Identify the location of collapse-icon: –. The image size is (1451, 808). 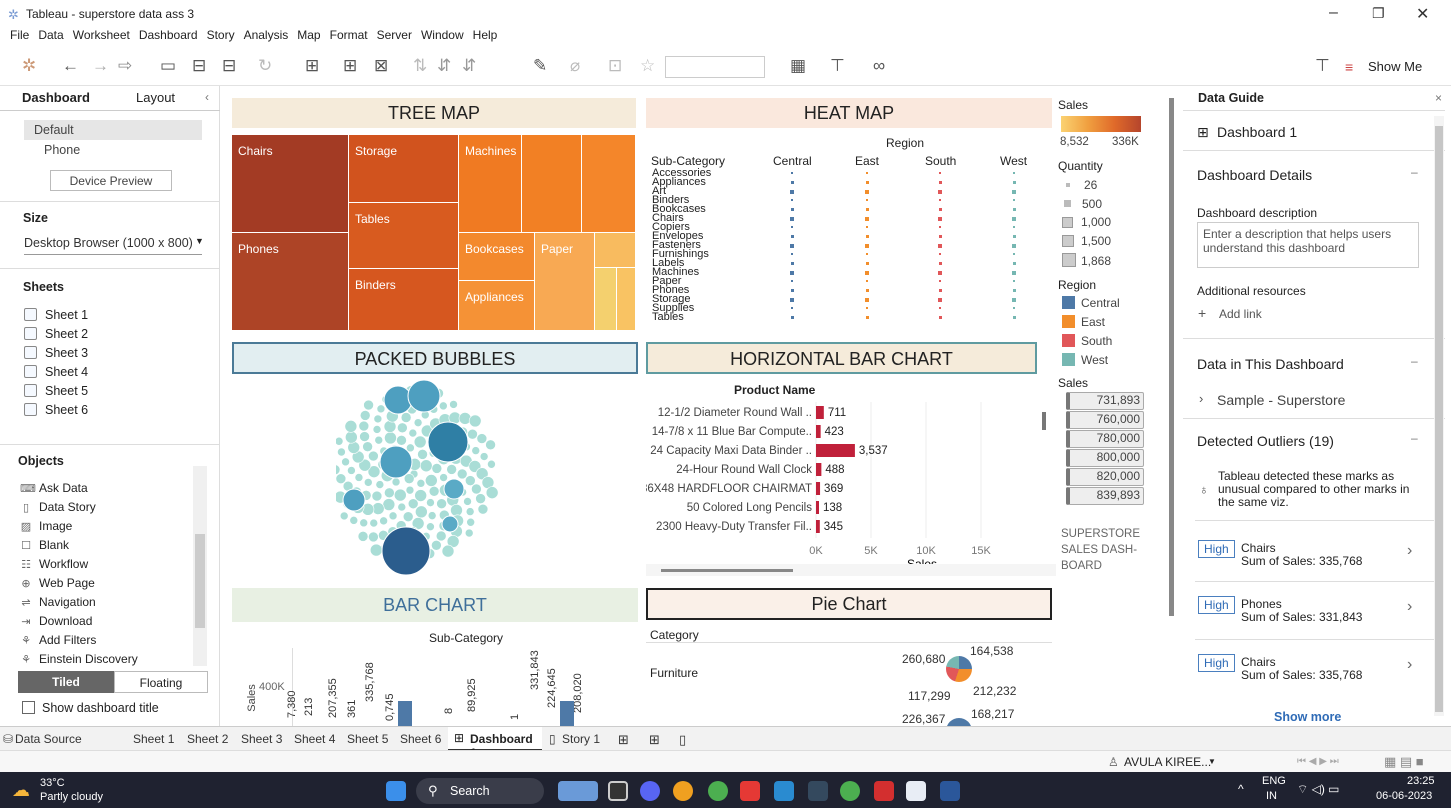
(1414, 172).